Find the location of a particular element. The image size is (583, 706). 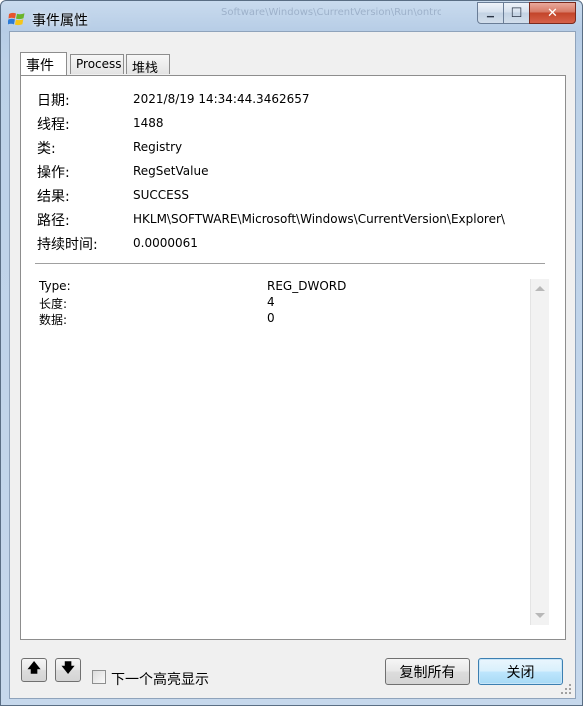

property-value: SUCCESS is located at coordinates (161, 195).